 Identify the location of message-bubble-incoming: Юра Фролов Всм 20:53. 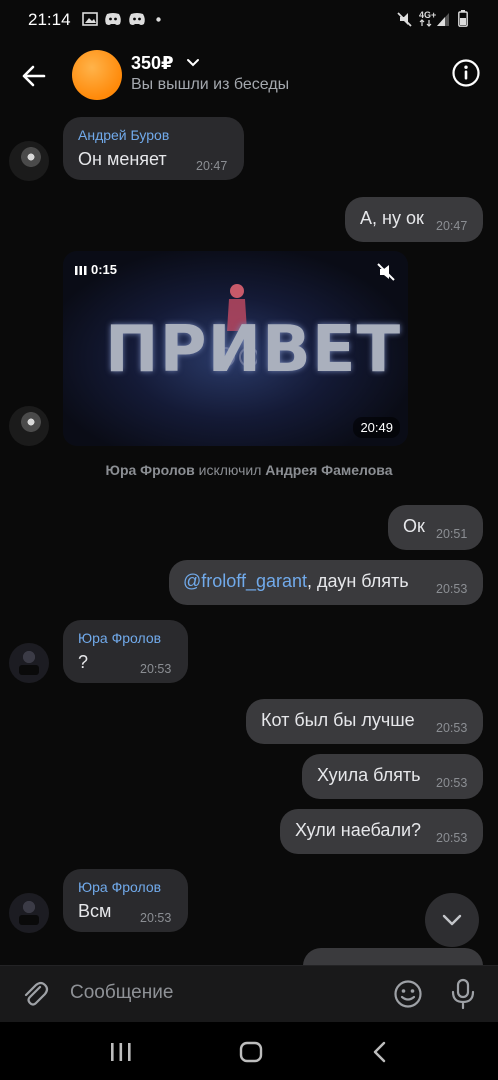
(125, 900).